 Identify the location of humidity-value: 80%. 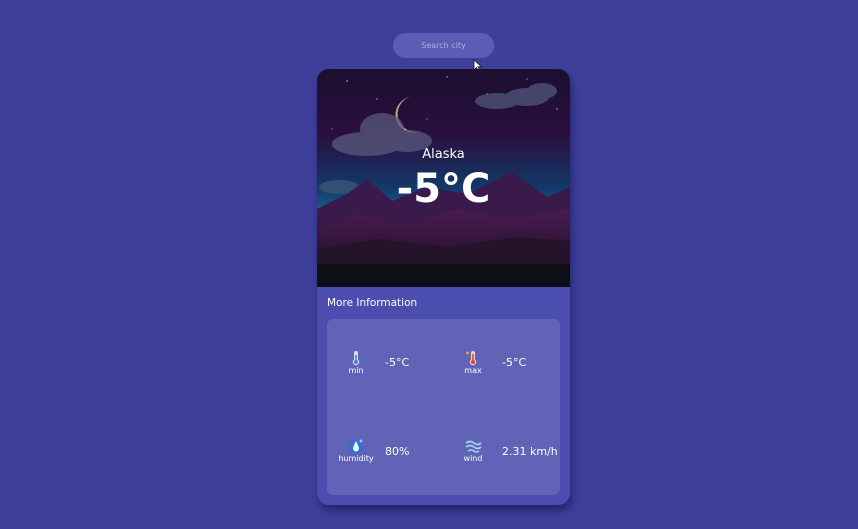
(397, 451).